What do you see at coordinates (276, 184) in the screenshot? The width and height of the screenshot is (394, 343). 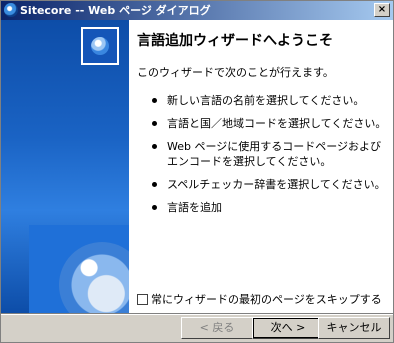 I see `wizard-step-text: スペルチェッカー辞書を選択してください。` at bounding box center [276, 184].